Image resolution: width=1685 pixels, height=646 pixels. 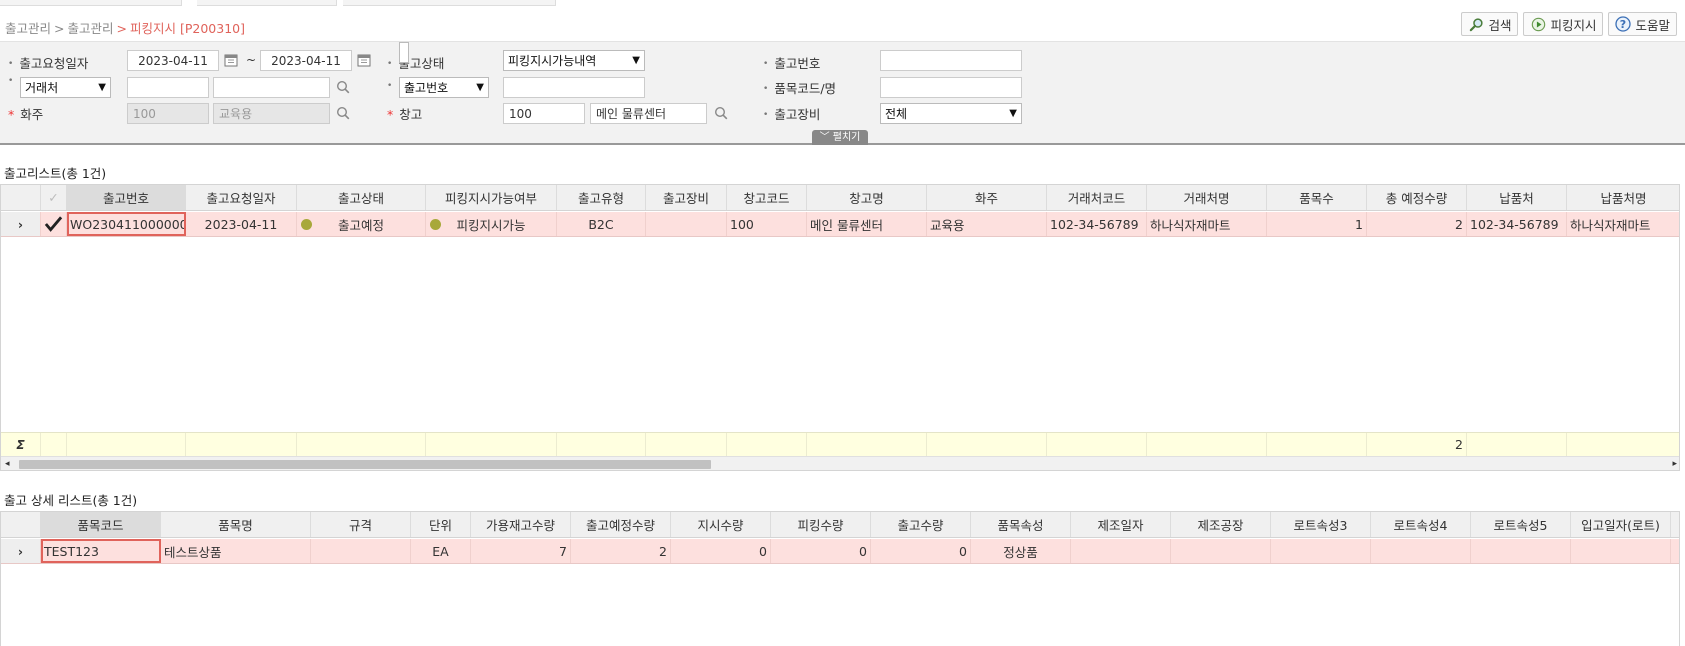 What do you see at coordinates (574, 87) in the screenshot?
I see `release-number-input` at bounding box center [574, 87].